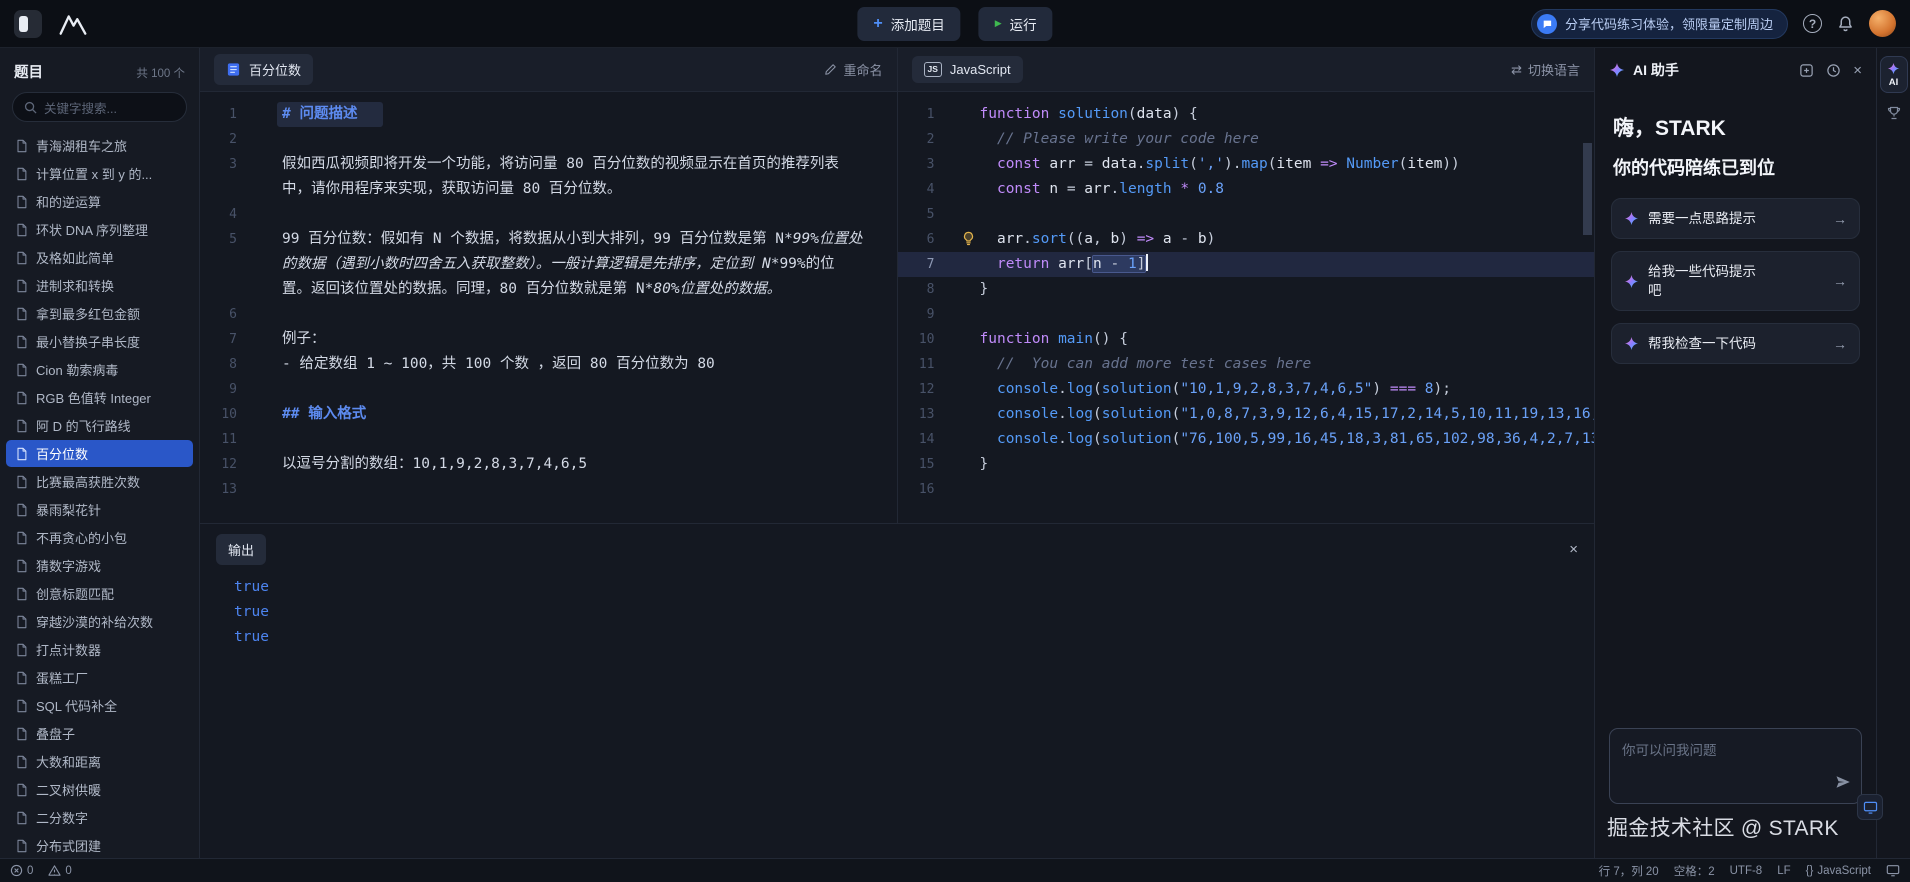  What do you see at coordinates (1694, 871) in the screenshot?
I see `indent-setting: 空格：2` at bounding box center [1694, 871].